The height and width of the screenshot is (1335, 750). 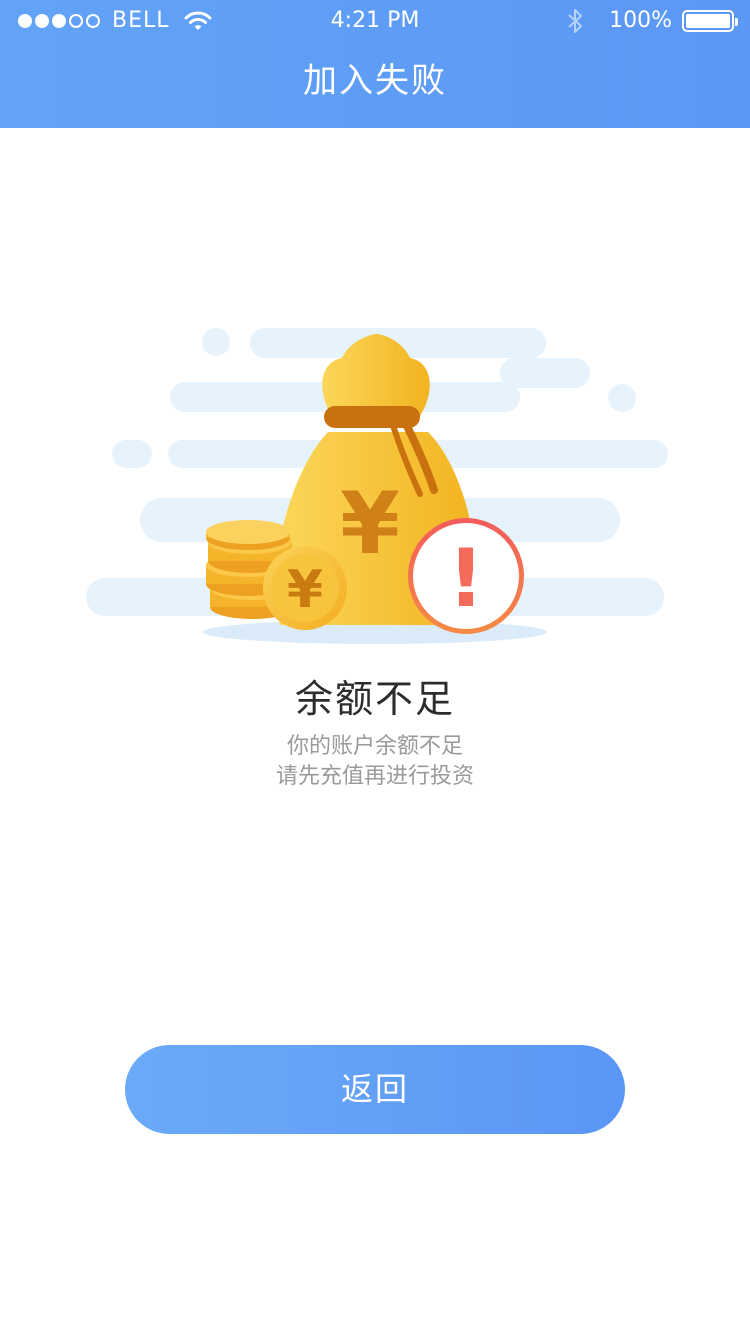 I want to click on alert-exclamation: !, so click(x=466, y=578).